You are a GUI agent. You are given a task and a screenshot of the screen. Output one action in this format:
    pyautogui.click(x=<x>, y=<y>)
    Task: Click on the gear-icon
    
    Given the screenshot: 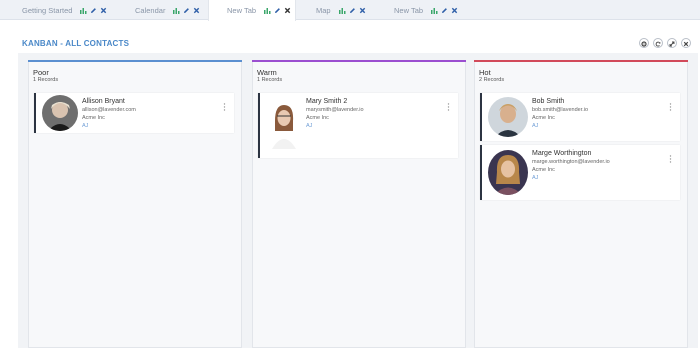 What is the action you would take?
    pyautogui.click(x=644, y=43)
    